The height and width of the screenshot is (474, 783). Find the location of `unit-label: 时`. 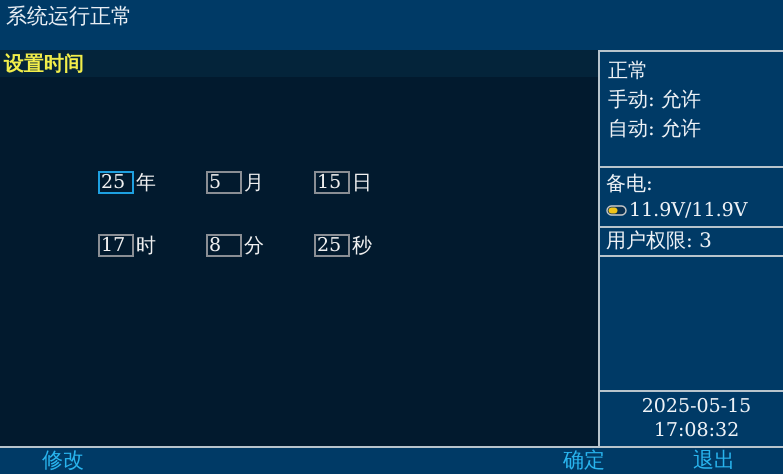

unit-label: 时 is located at coordinates (146, 245).